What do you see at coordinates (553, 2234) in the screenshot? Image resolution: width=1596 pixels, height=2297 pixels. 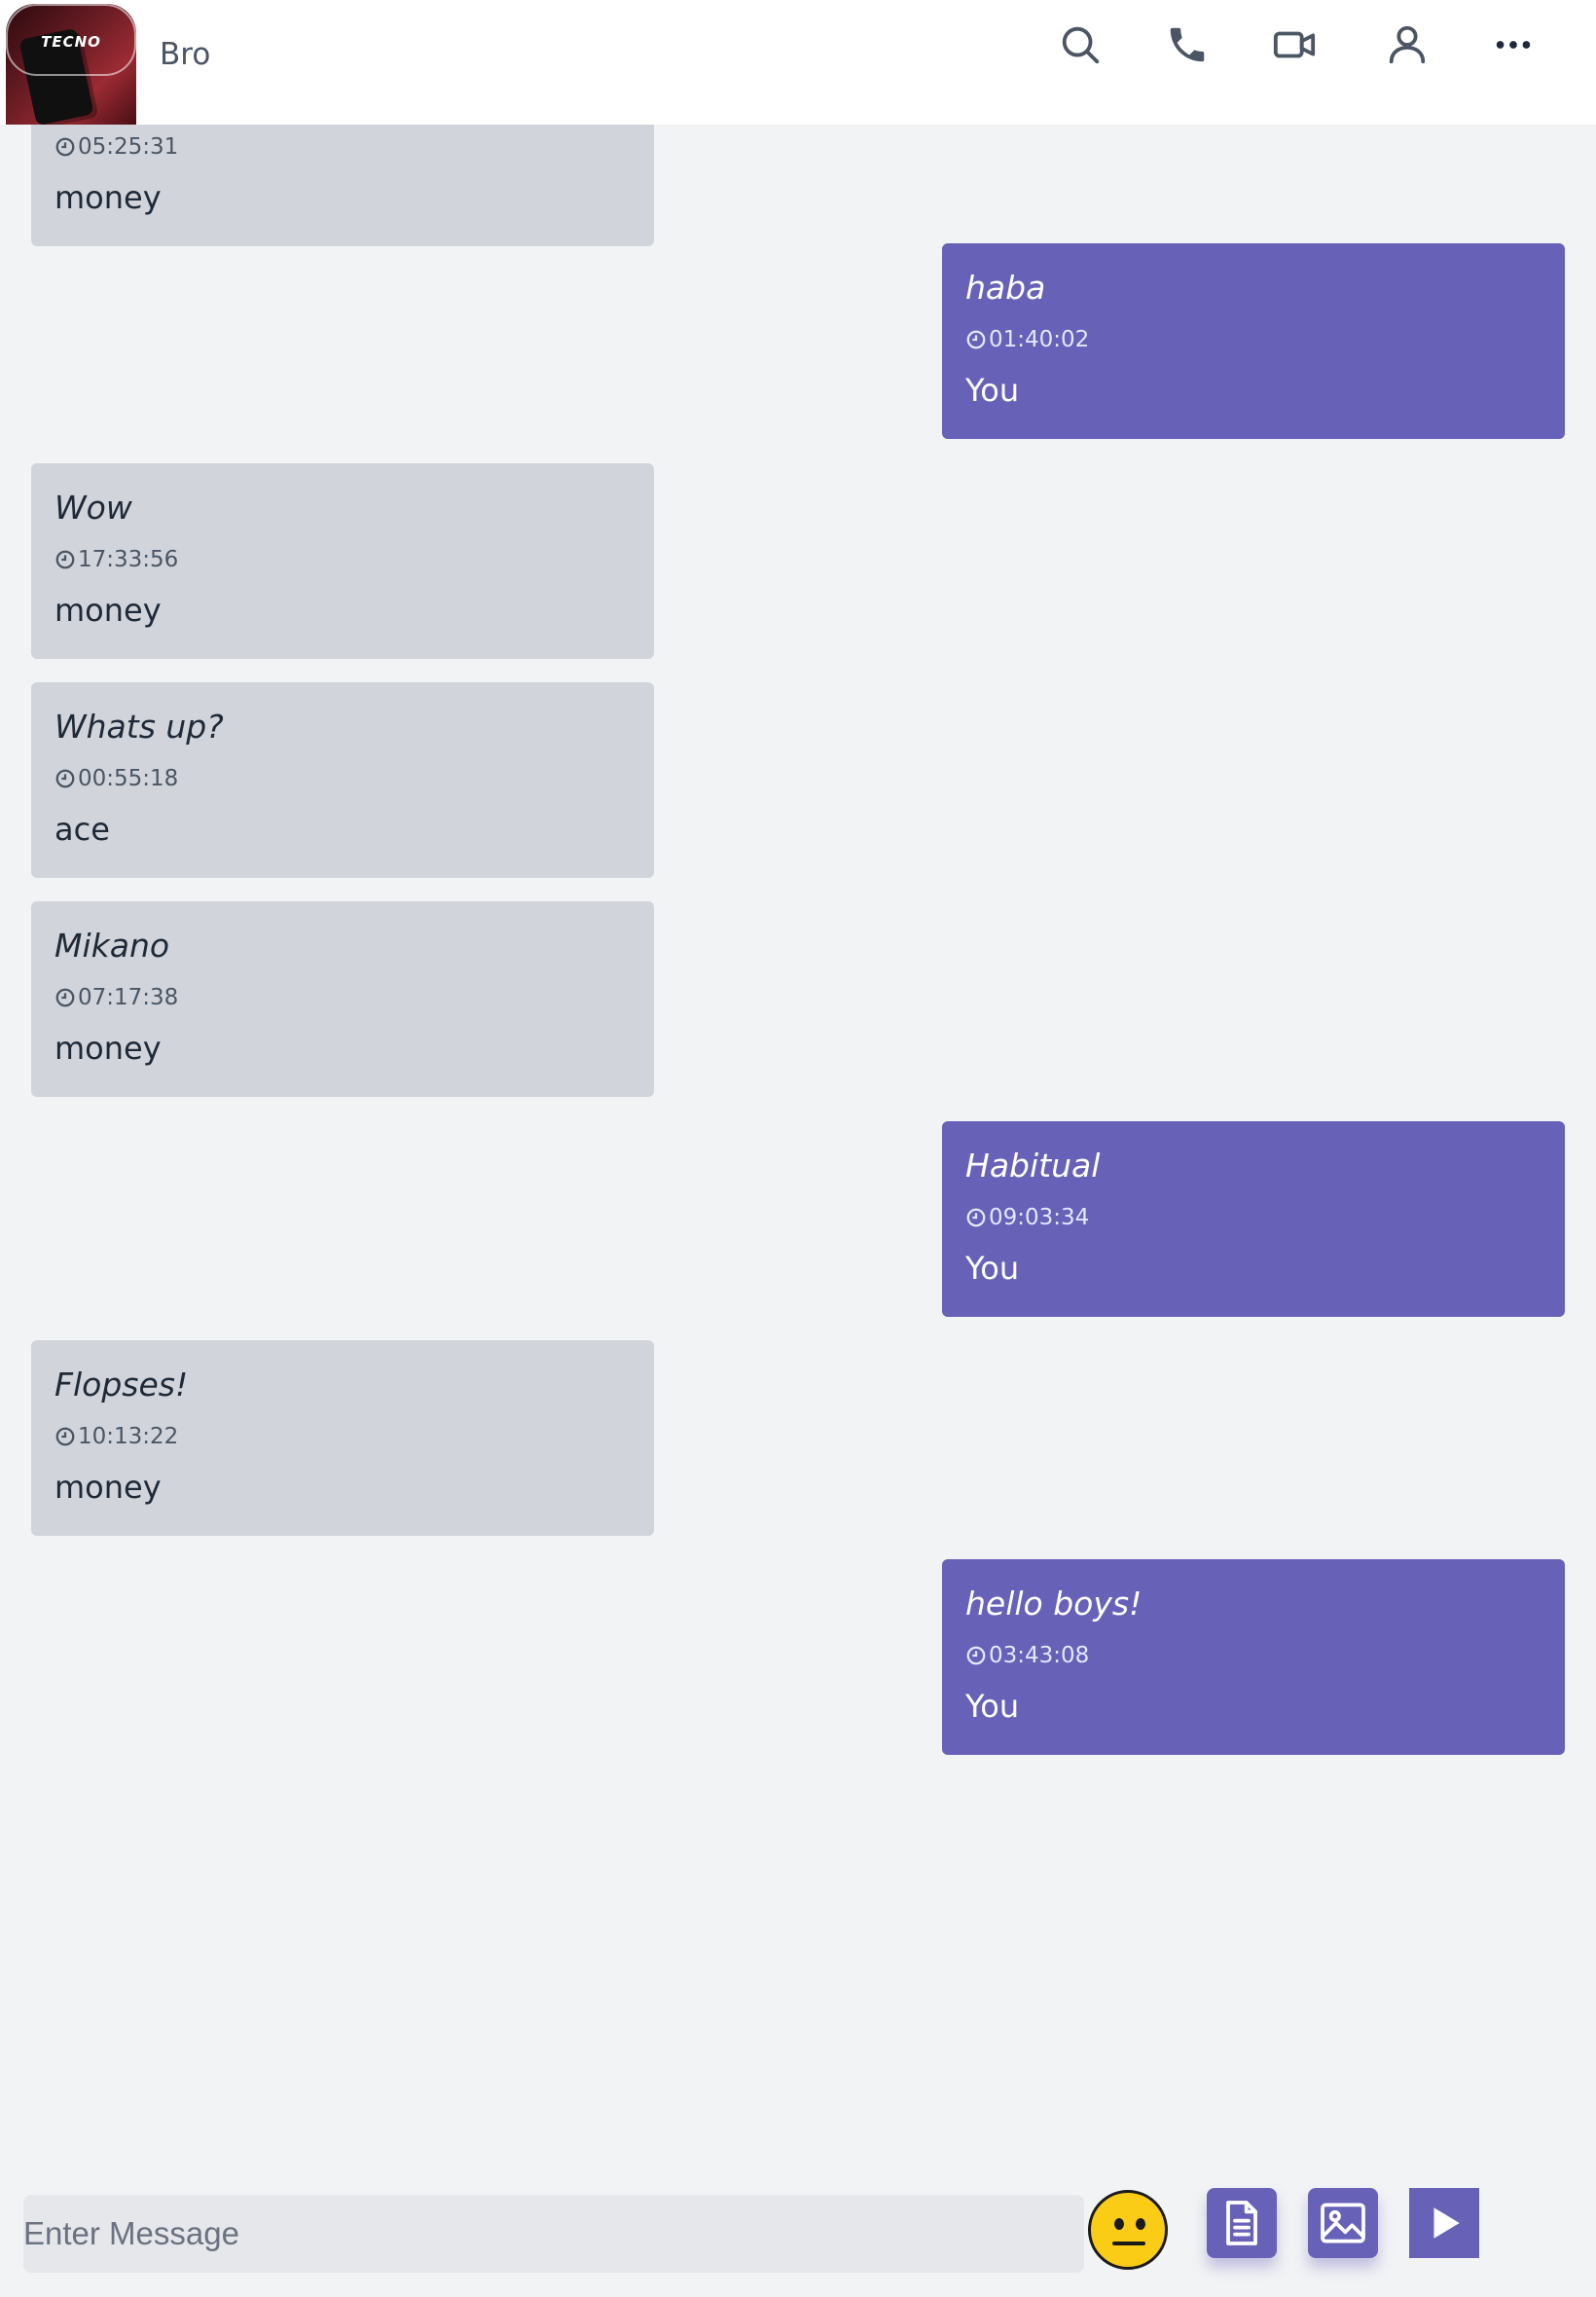 I see `message-input` at bounding box center [553, 2234].